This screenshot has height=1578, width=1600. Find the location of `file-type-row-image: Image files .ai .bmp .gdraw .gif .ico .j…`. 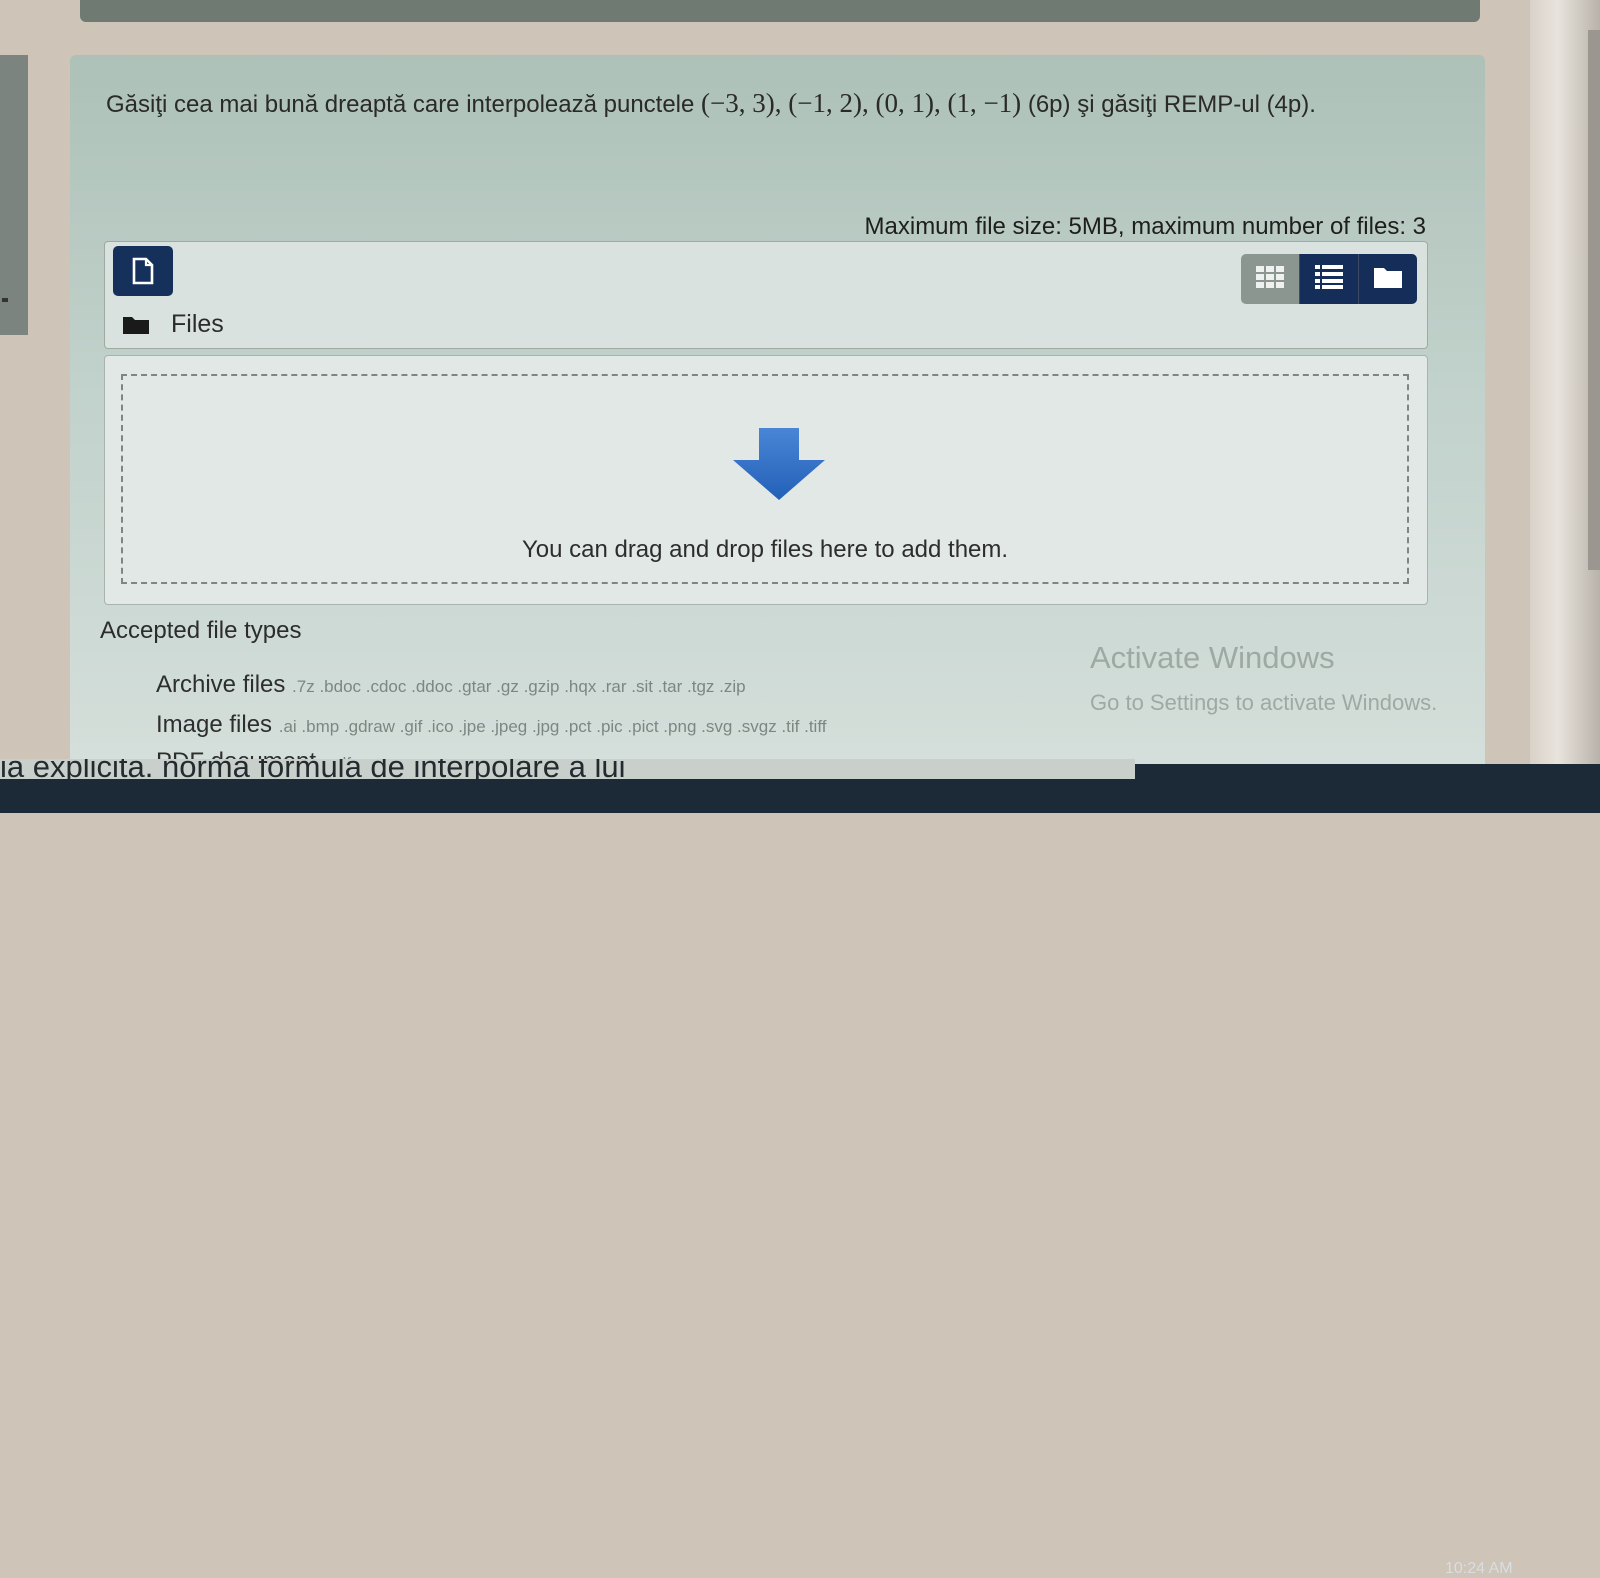

file-type-row-image: Image files .ai .bmp .gdraw .gif .ico .j… is located at coordinates (491, 725).